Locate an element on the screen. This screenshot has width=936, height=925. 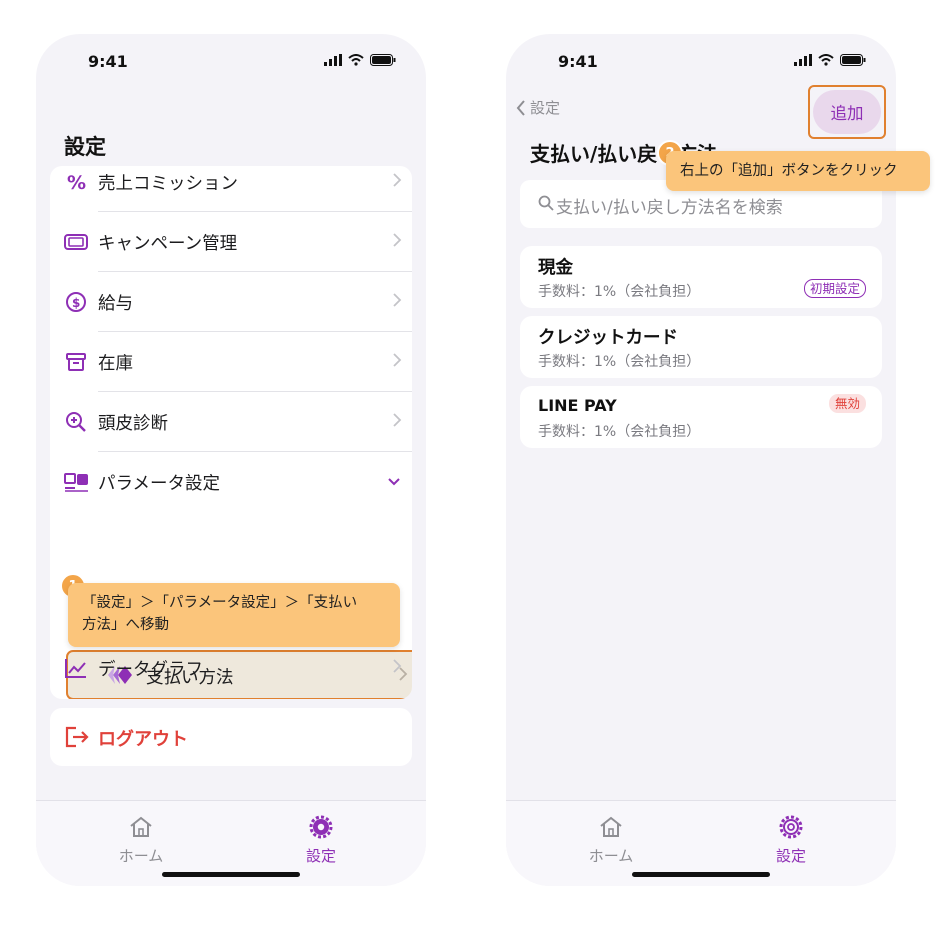
settings-item-label: データグラフ is located at coordinates (150, 670).